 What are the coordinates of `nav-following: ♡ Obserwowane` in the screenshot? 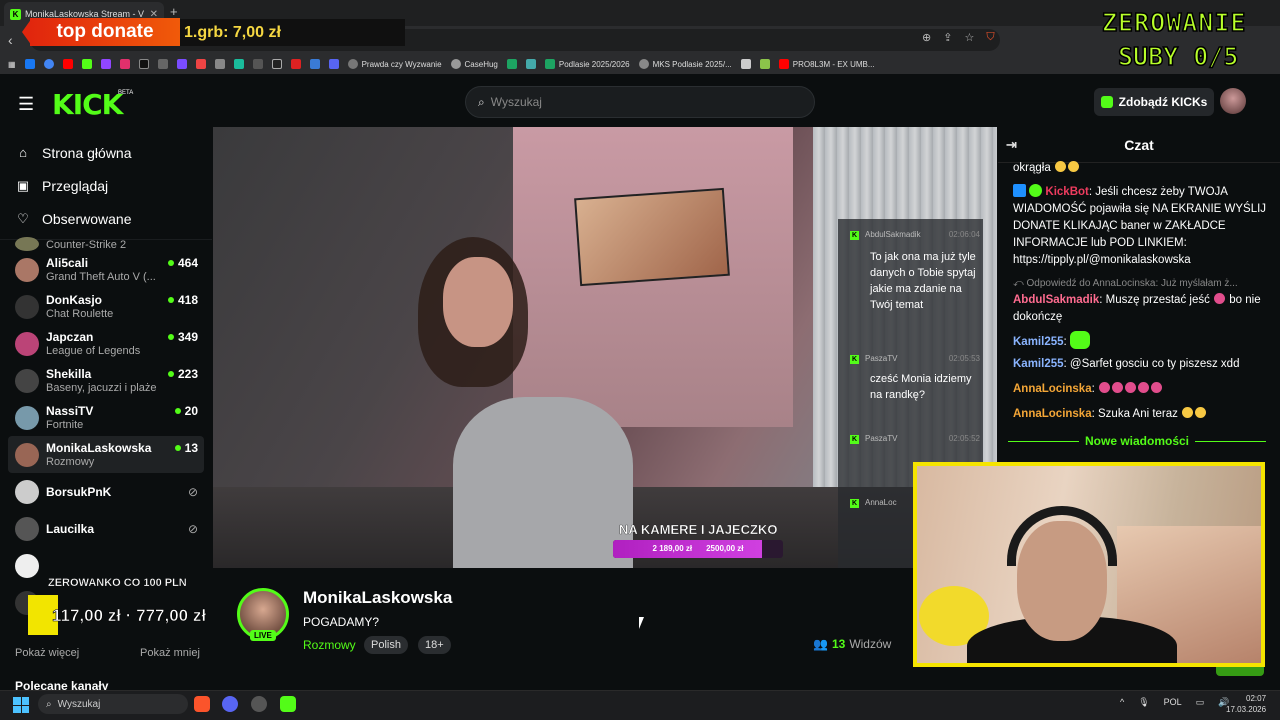 It's located at (106, 218).